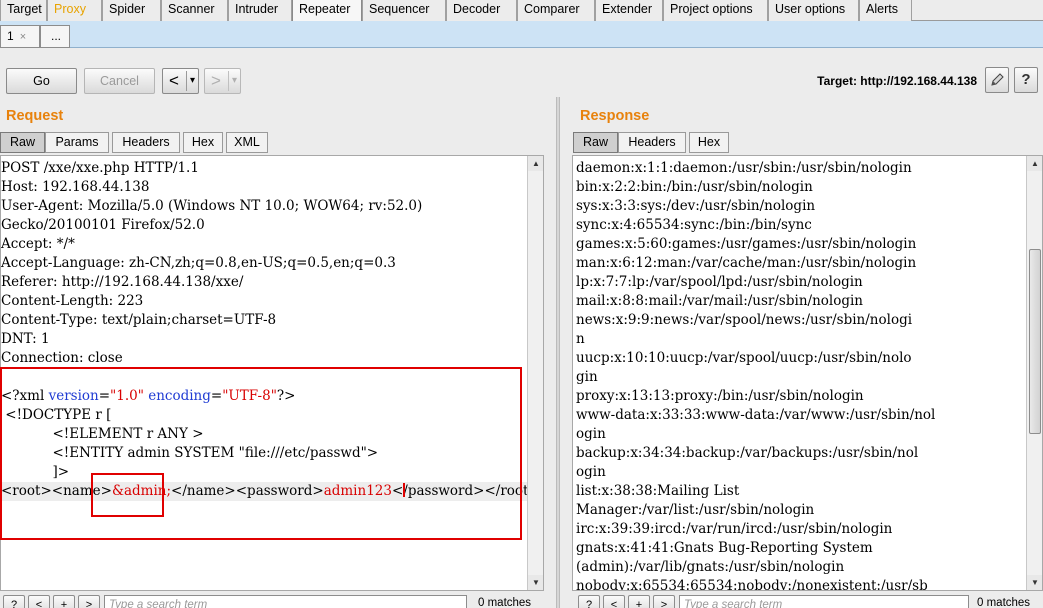 This screenshot has height=608, width=1043. Describe the element at coordinates (404, 10) in the screenshot. I see `tab-sequencer: Sequencer` at that location.